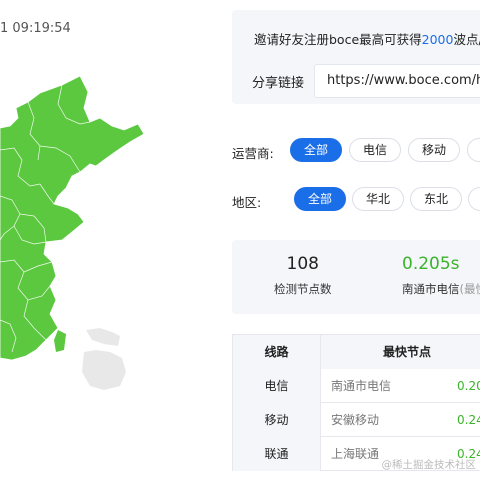 This screenshot has width=480, height=480. Describe the element at coordinates (441, 289) in the screenshot. I see `fastest-node-label: 南通市电信(最快` at that location.